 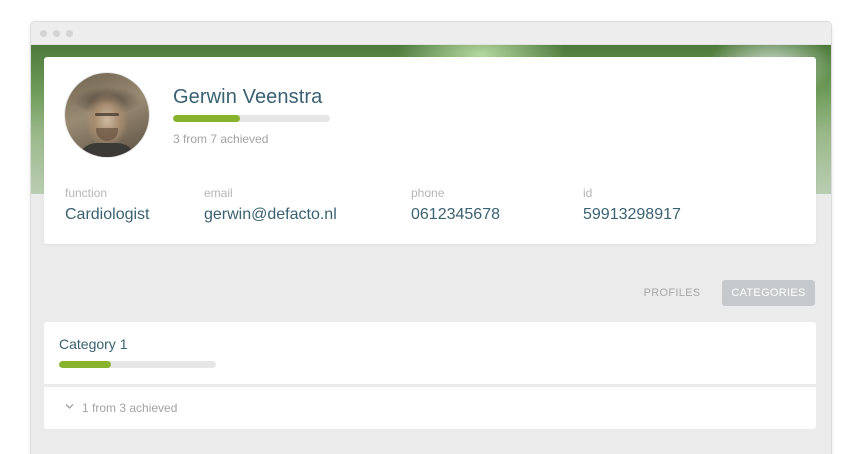 I want to click on avatar, so click(x=107, y=115).